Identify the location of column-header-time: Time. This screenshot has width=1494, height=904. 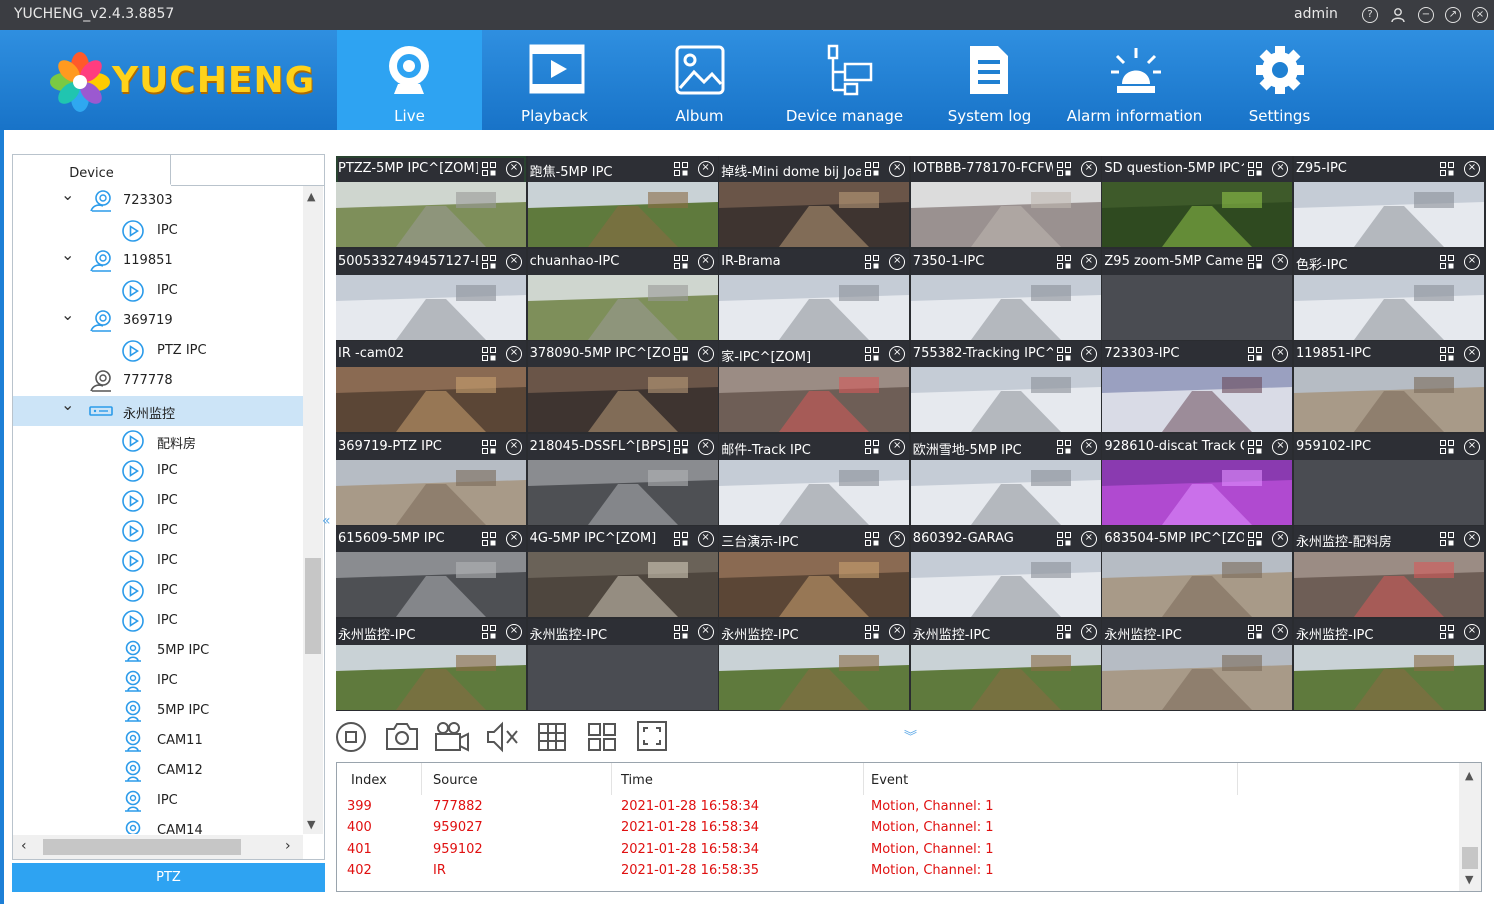
(637, 780).